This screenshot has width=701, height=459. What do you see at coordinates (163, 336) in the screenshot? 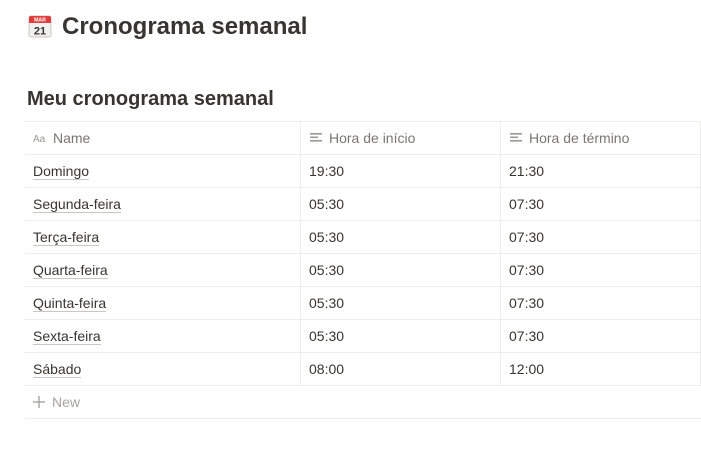
I see `cell-name: Sexta-feira` at bounding box center [163, 336].